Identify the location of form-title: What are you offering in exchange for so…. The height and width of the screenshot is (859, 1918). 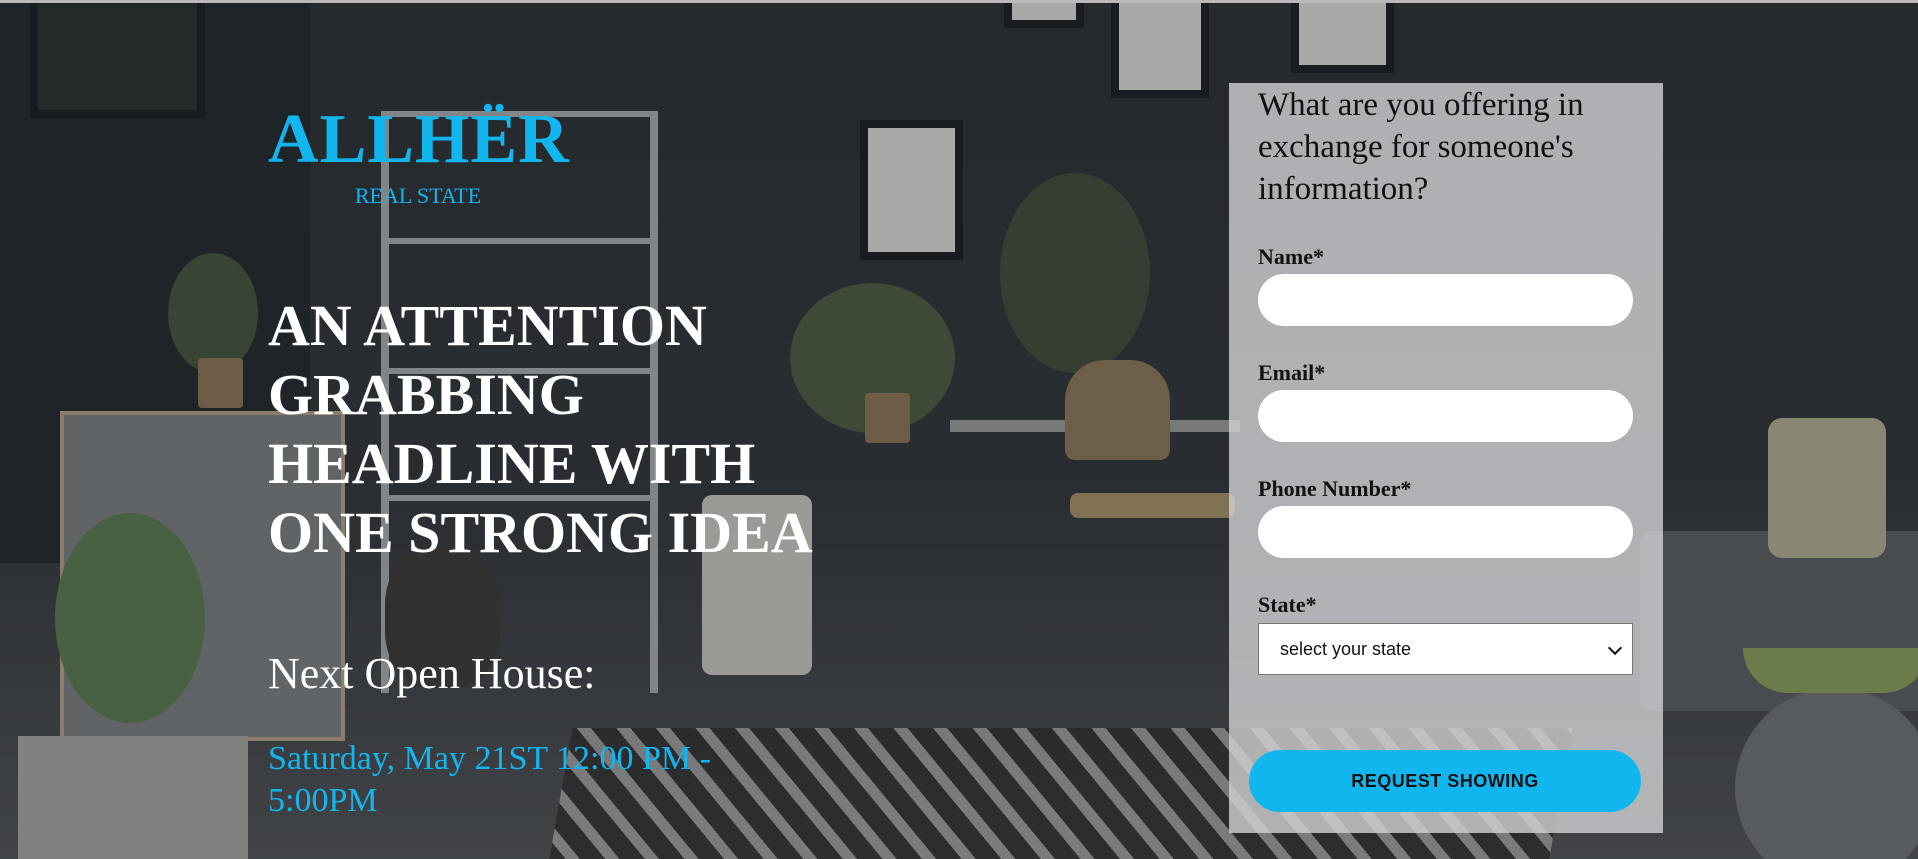
(1421, 147).